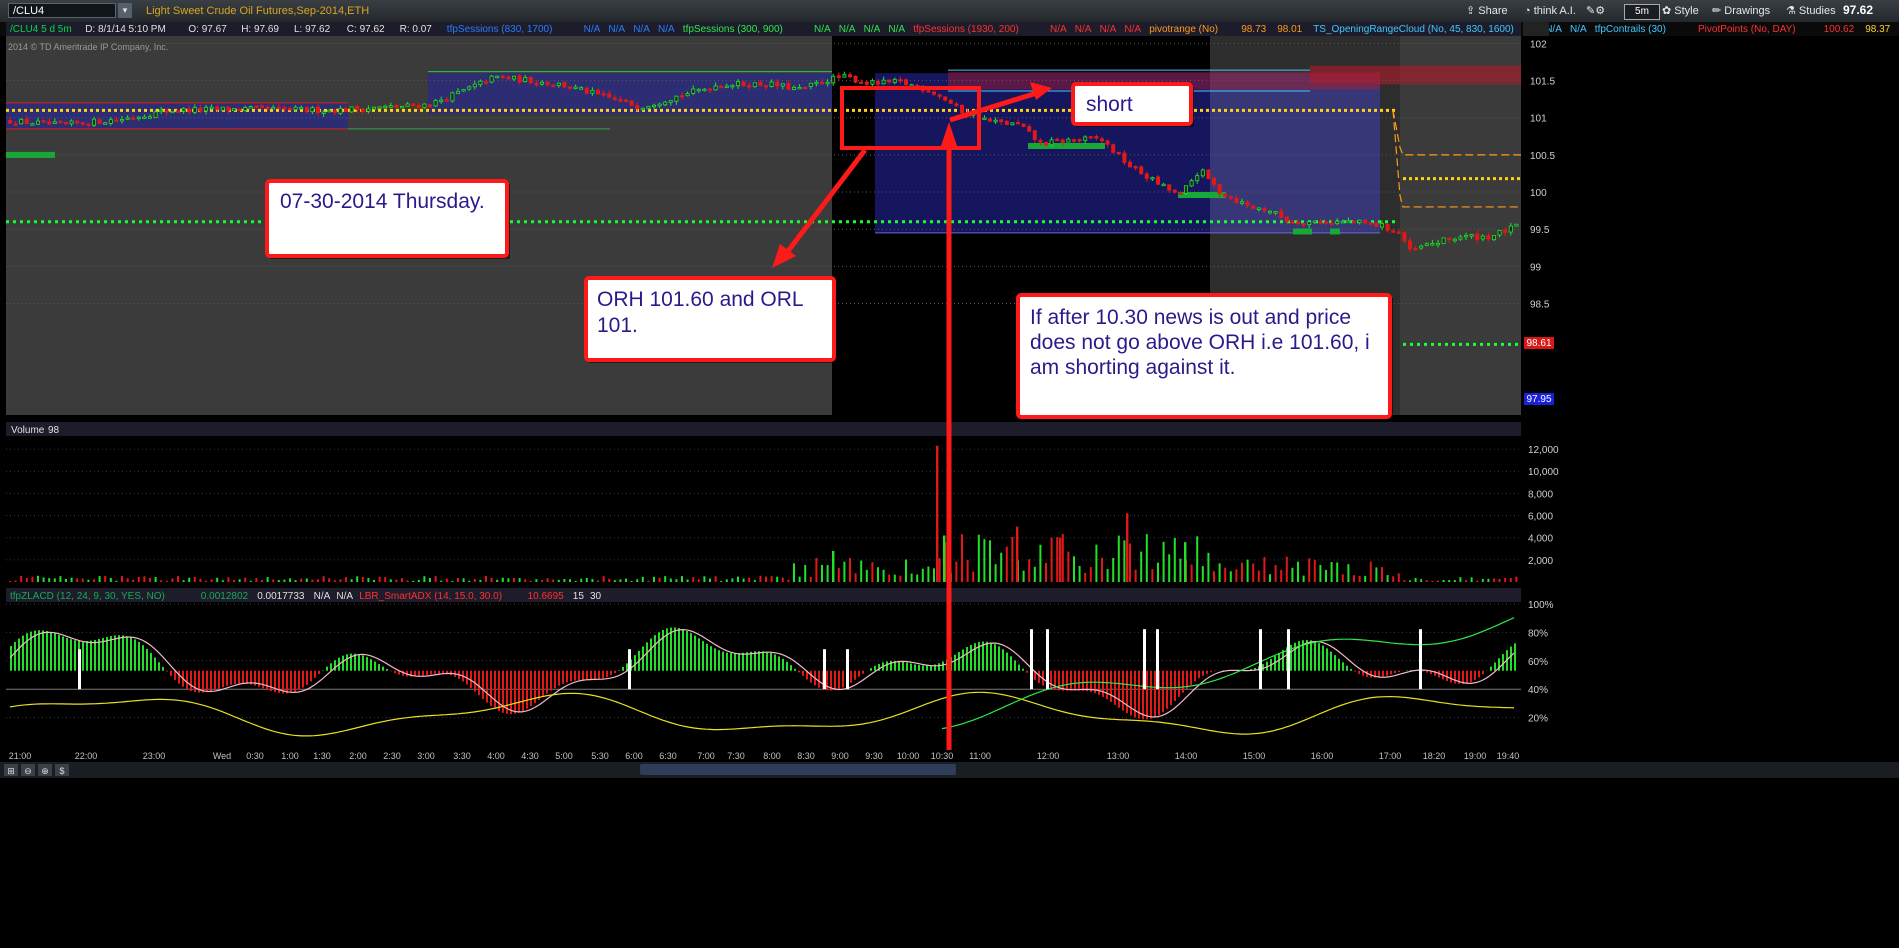  I want to click on think-label: think A.I., so click(1554, 11).